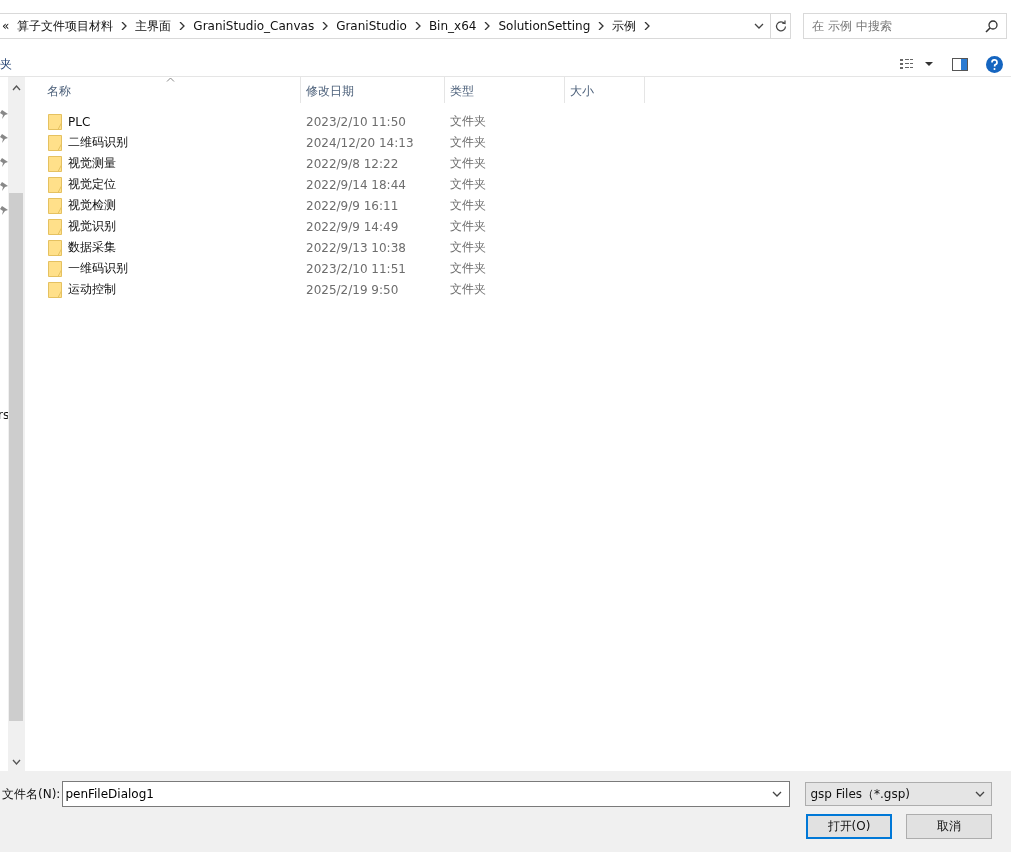  Describe the element at coordinates (994, 64) in the screenshot. I see `help-icon` at that location.